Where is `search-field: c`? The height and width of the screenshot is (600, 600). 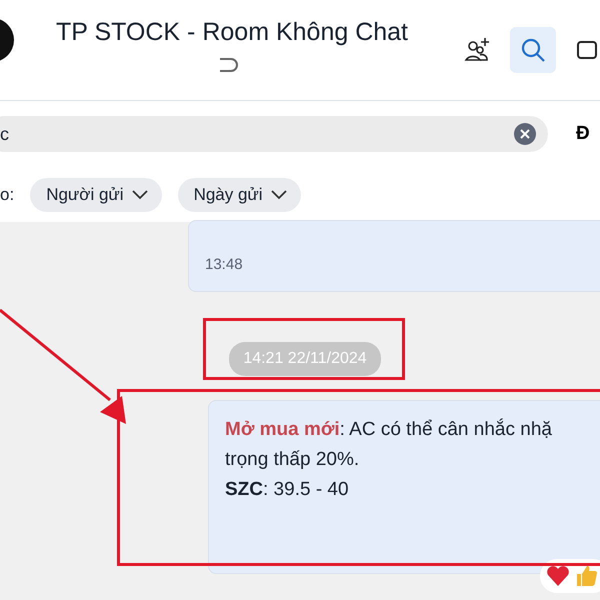 search-field: c is located at coordinates (274, 134).